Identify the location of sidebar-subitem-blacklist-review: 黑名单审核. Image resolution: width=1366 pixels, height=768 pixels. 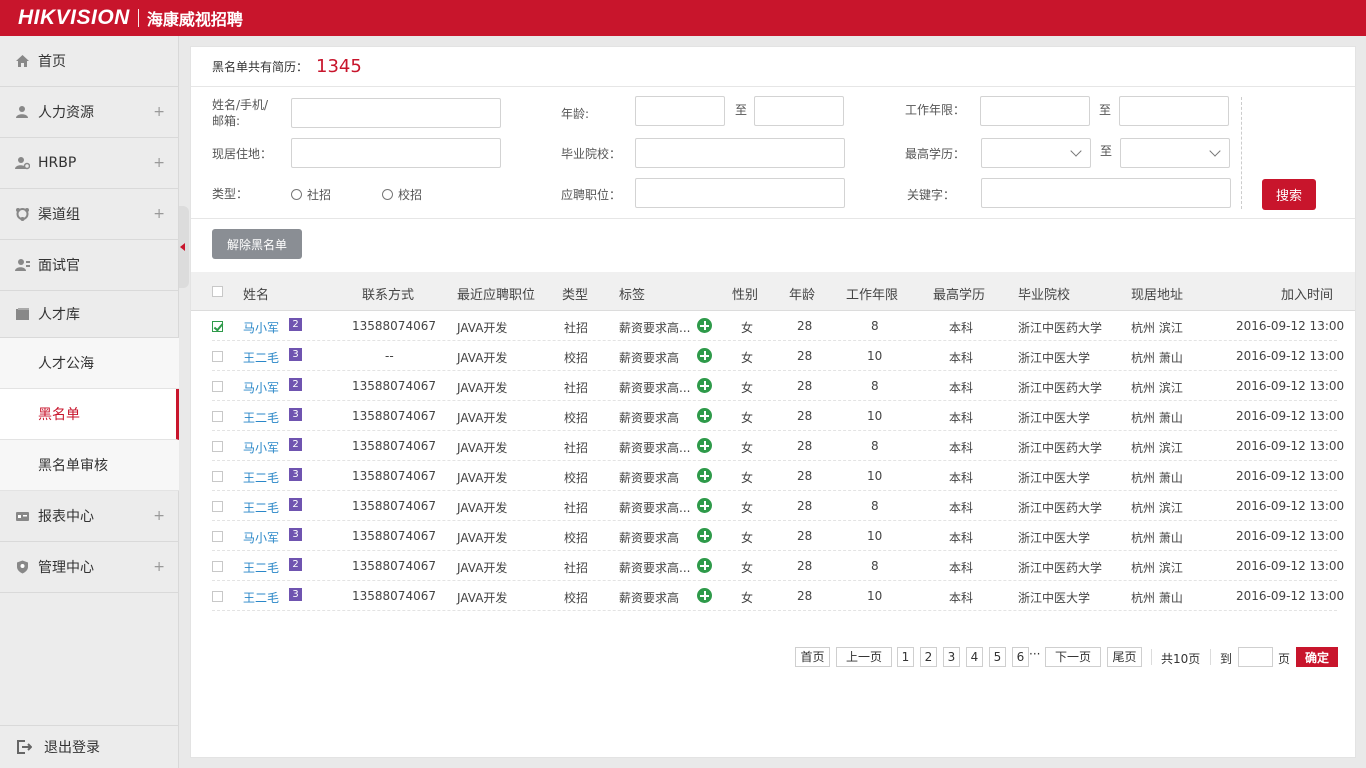
(89, 465).